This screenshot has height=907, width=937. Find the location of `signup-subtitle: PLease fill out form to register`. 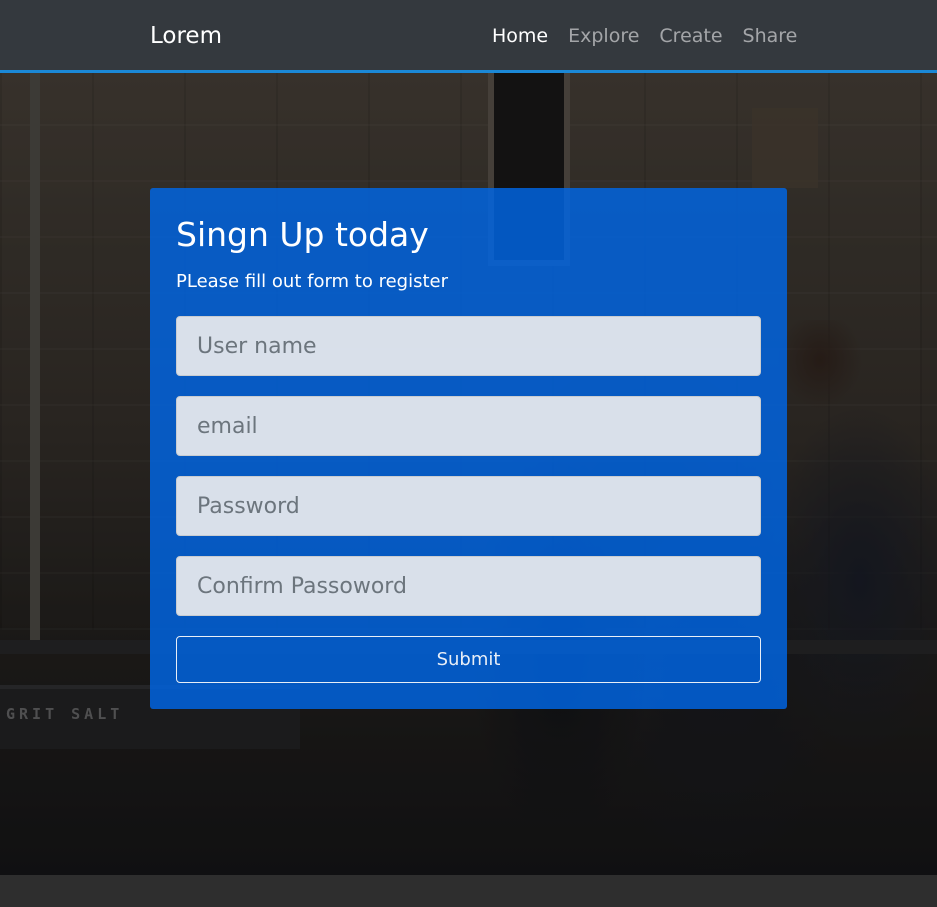

signup-subtitle: PLease fill out form to register is located at coordinates (312, 281).